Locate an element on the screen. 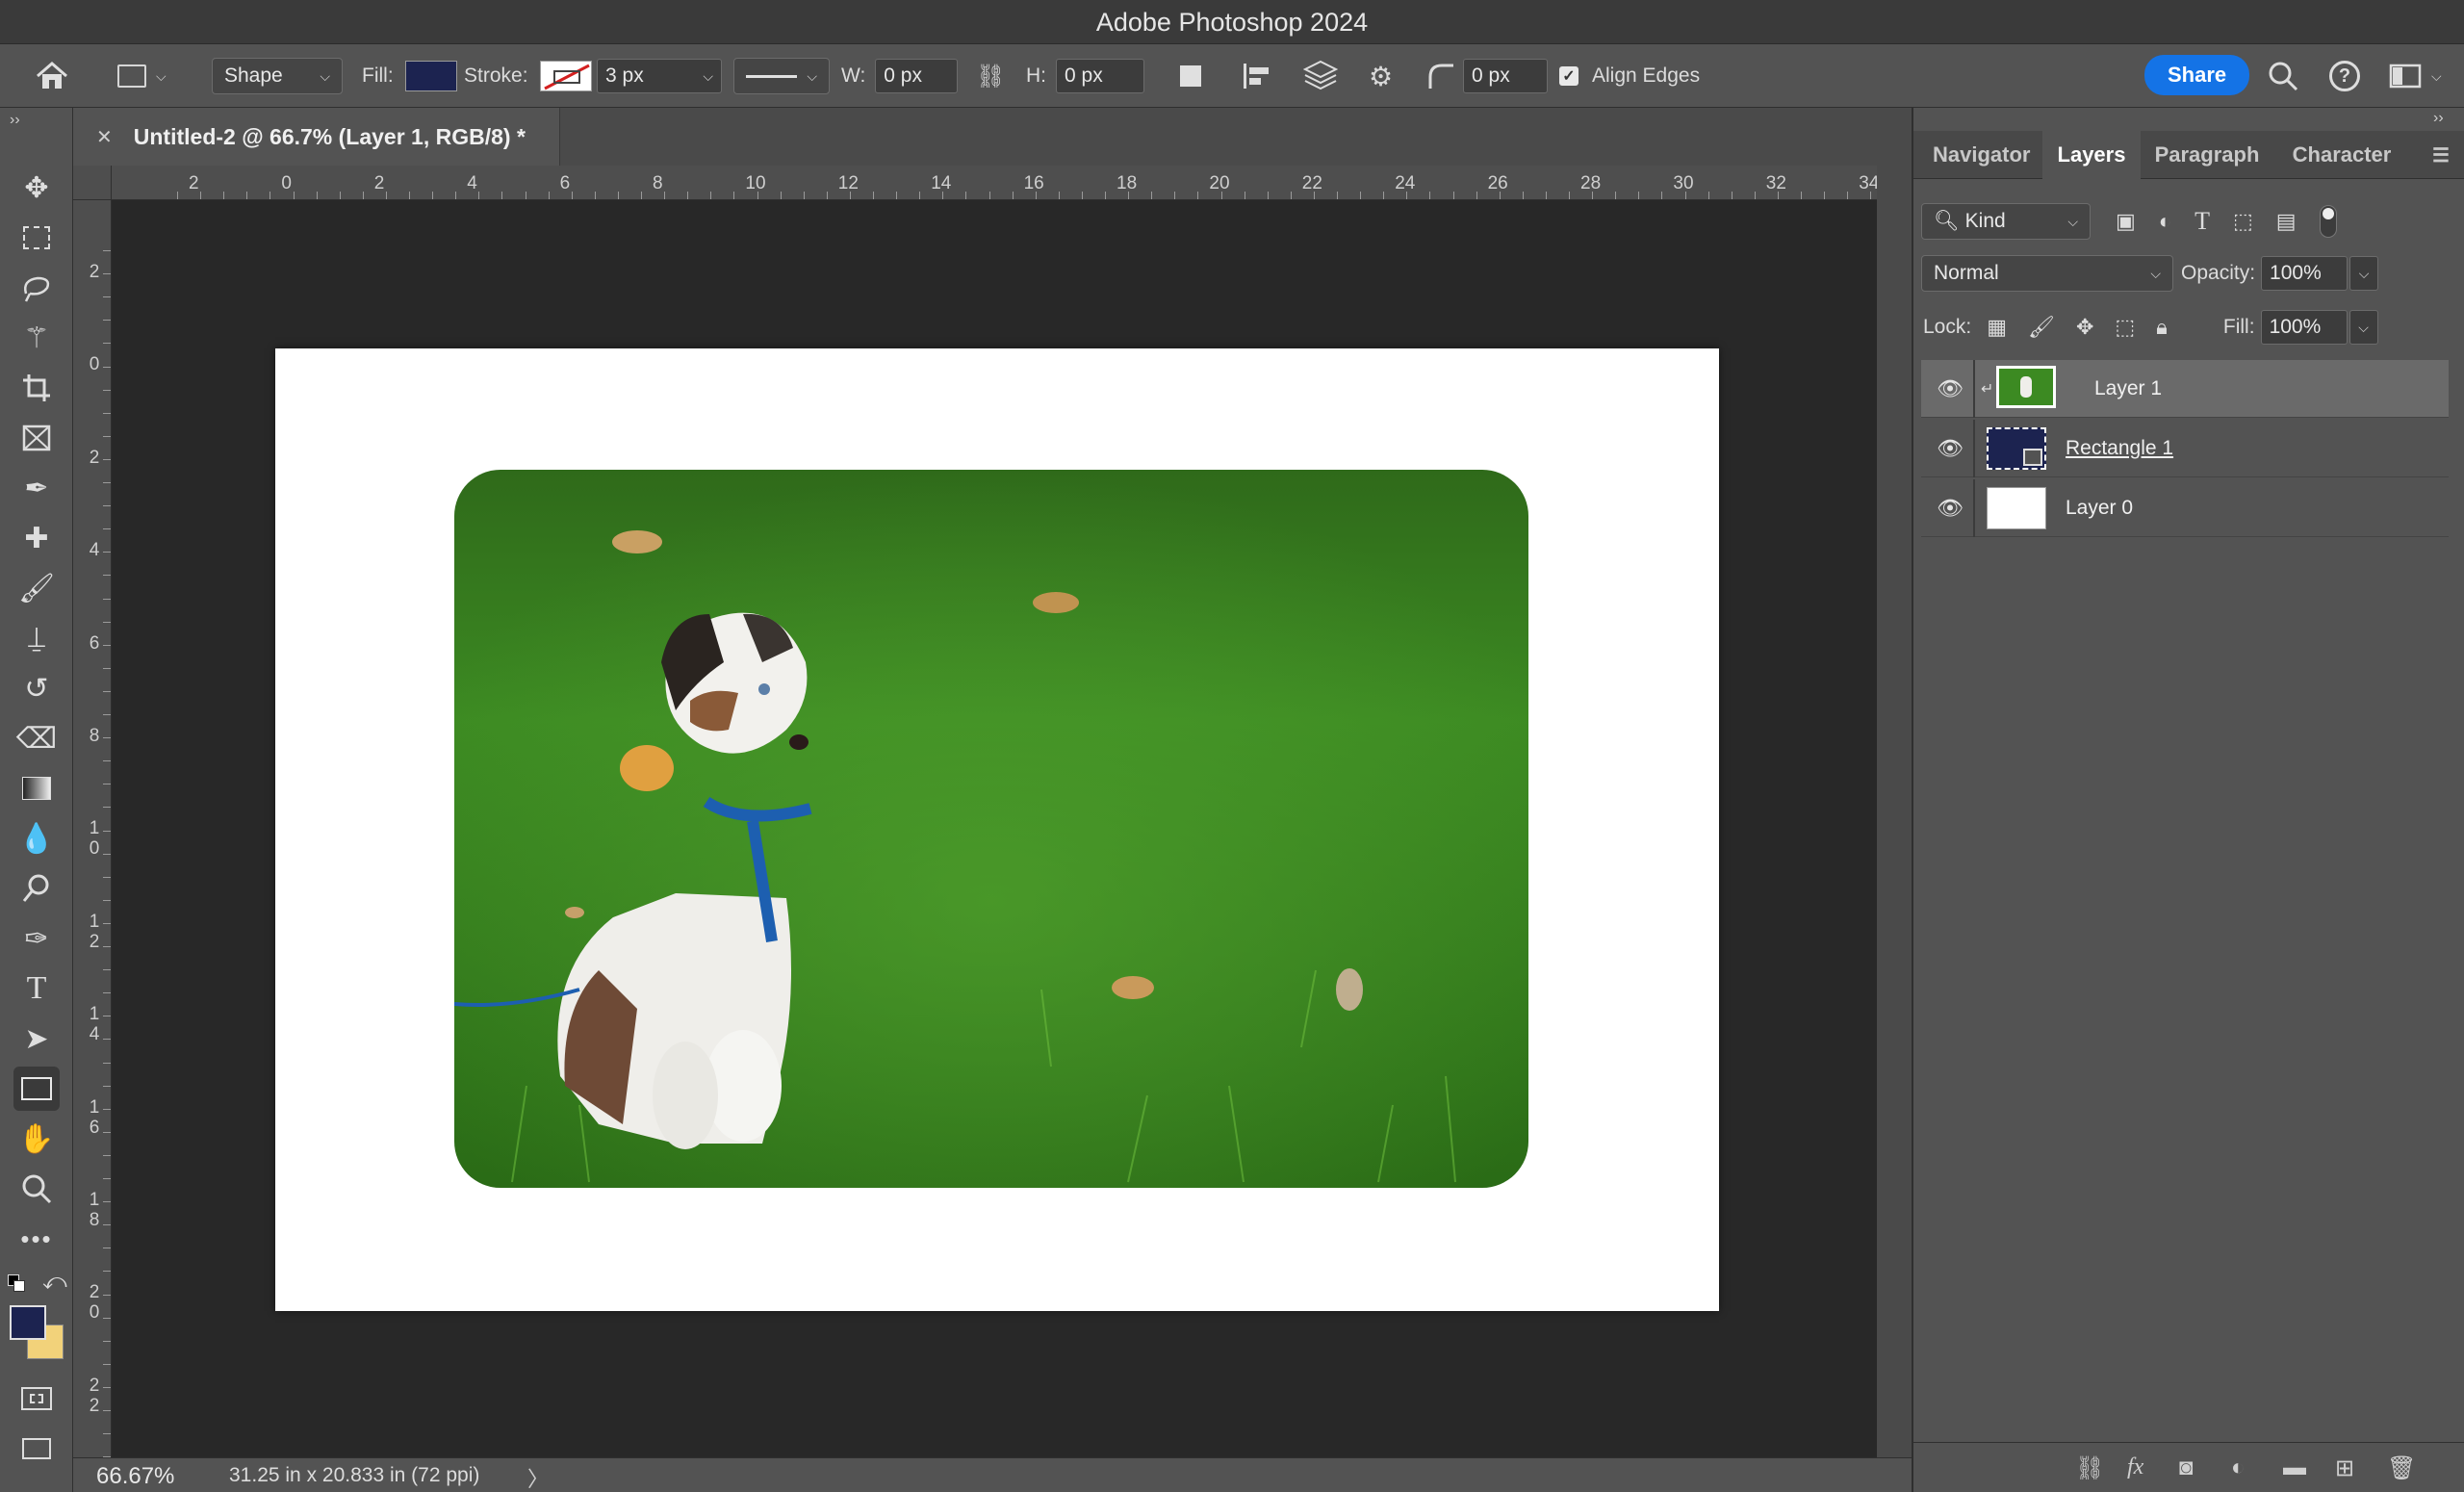 This screenshot has width=2464, height=1492. layer-row-layer-1: 👁︎ ↵ Layer 1 is located at coordinates (2185, 389).